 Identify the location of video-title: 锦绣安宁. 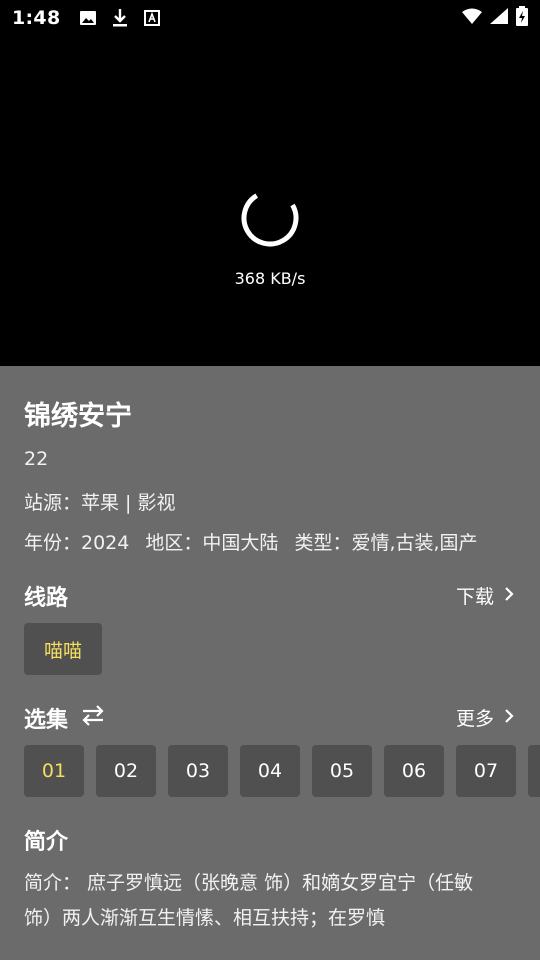
(78, 416).